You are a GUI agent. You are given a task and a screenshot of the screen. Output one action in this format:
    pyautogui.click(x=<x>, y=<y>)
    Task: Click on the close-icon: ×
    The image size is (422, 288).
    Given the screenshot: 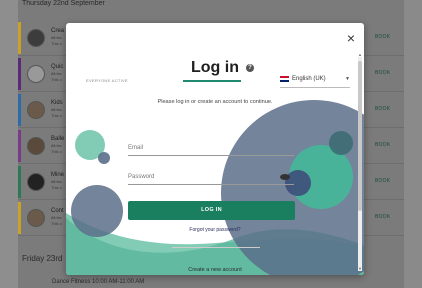 What is the action you would take?
    pyautogui.click(x=351, y=38)
    